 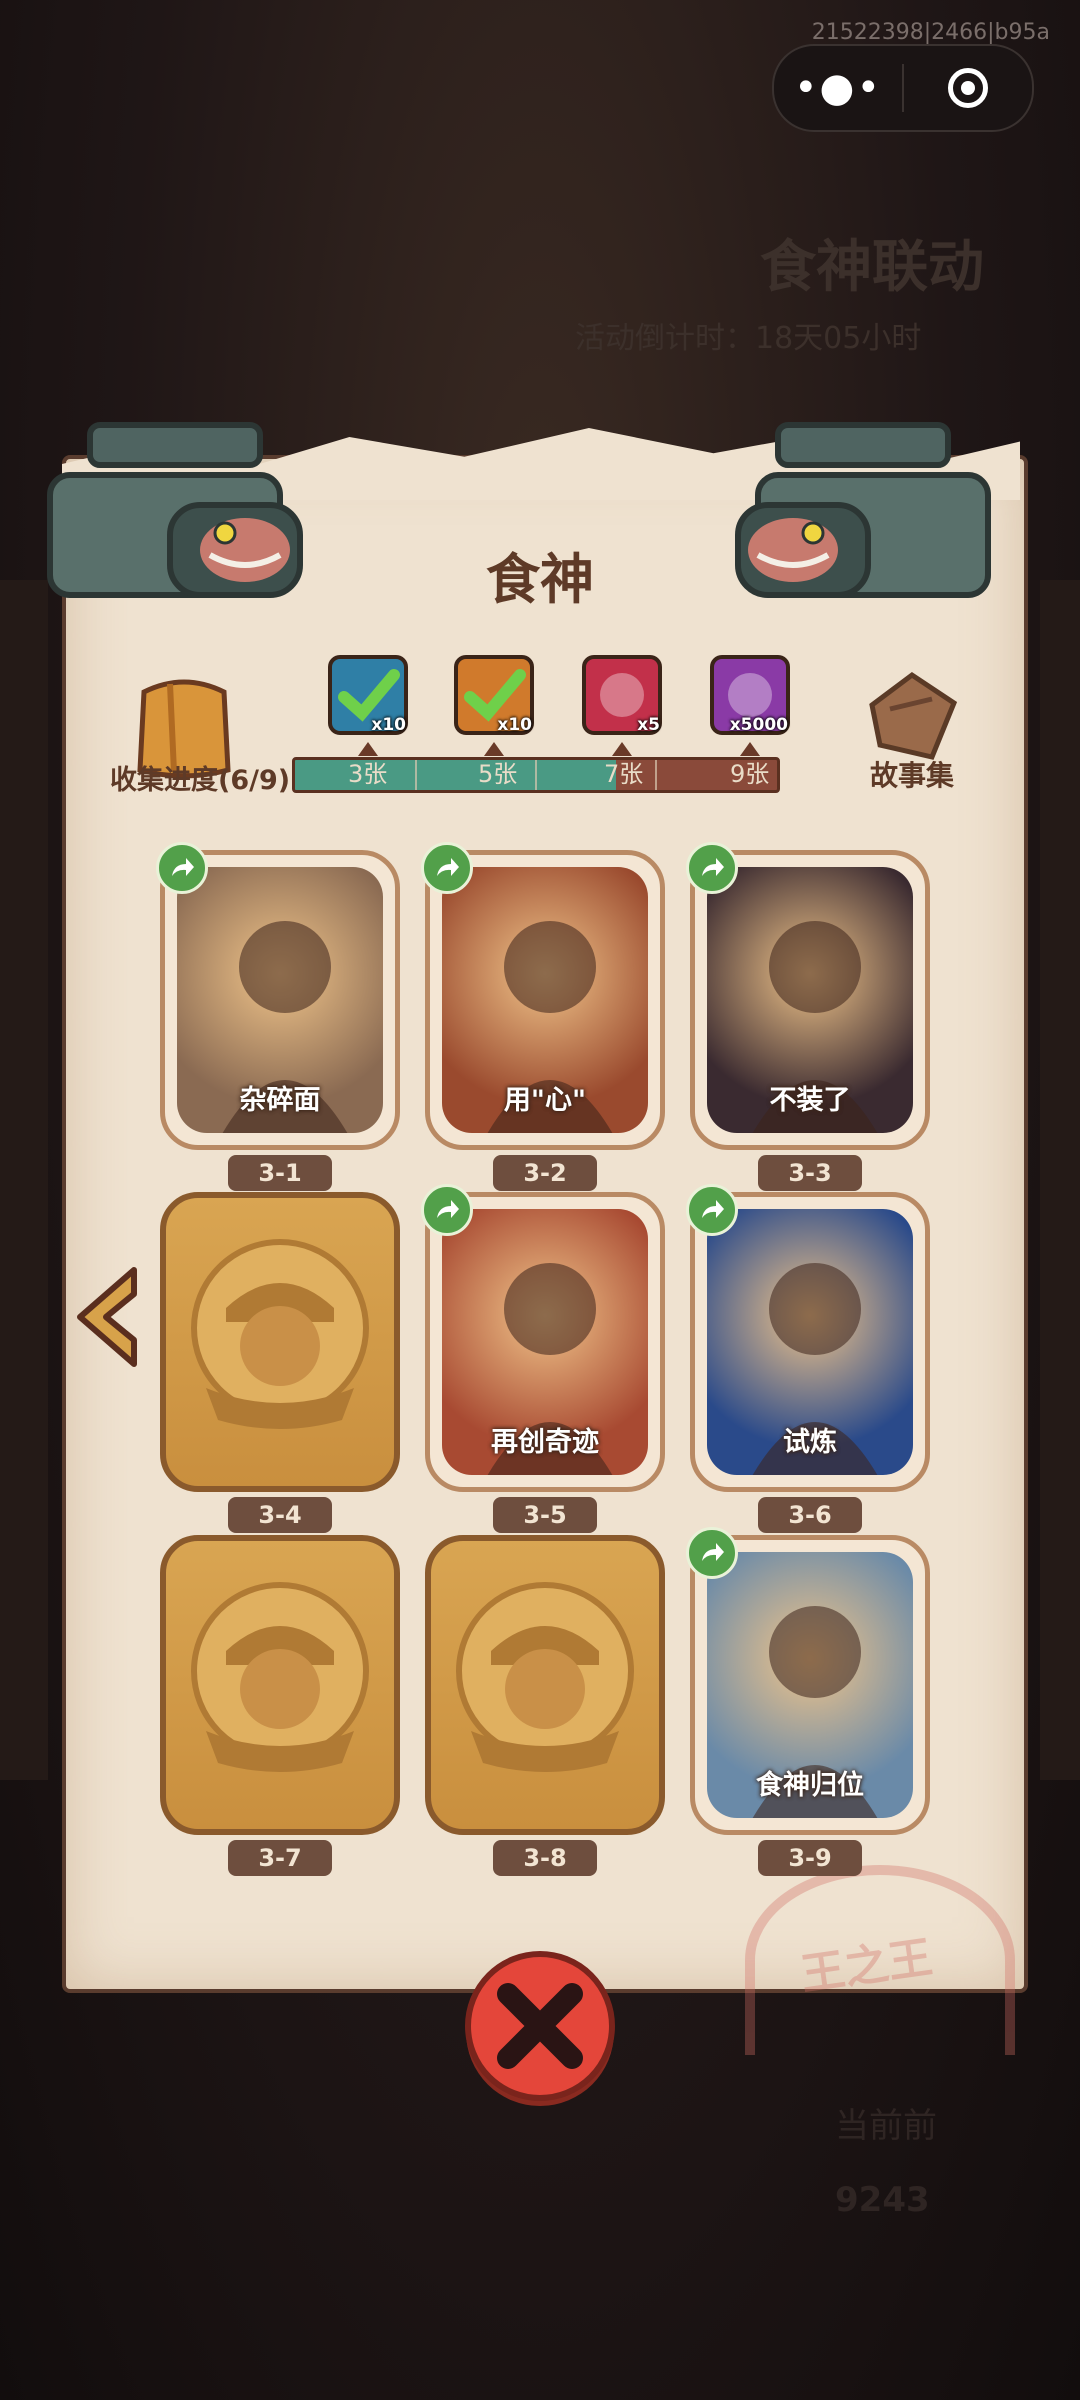 I want to click on more-dots-icon: •●•, so click(x=838, y=88).